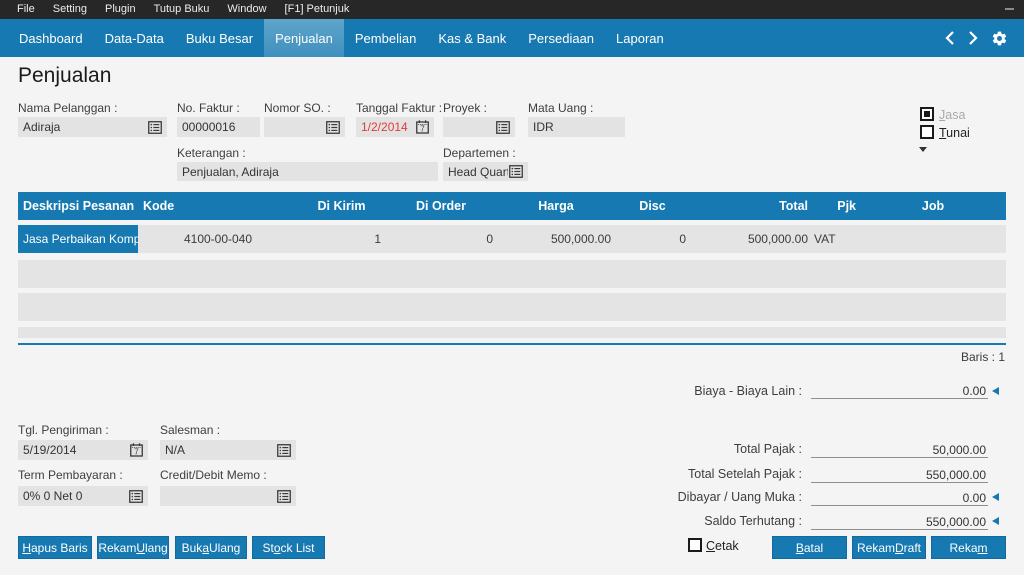 Image resolution: width=1024 pixels, height=575 pixels. Describe the element at coordinates (751, 239) in the screenshot. I see `cell-total: 500,000.00` at that location.